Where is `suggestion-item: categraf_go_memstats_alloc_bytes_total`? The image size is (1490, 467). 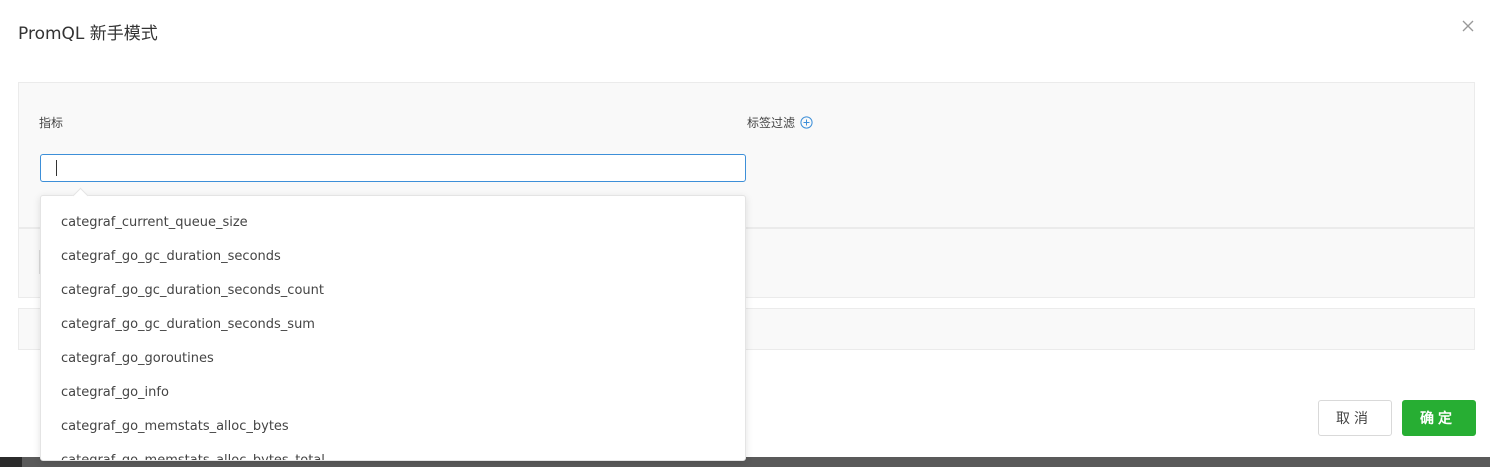
suggestion-item: categraf_go_memstats_alloc_bytes_total is located at coordinates (393, 452).